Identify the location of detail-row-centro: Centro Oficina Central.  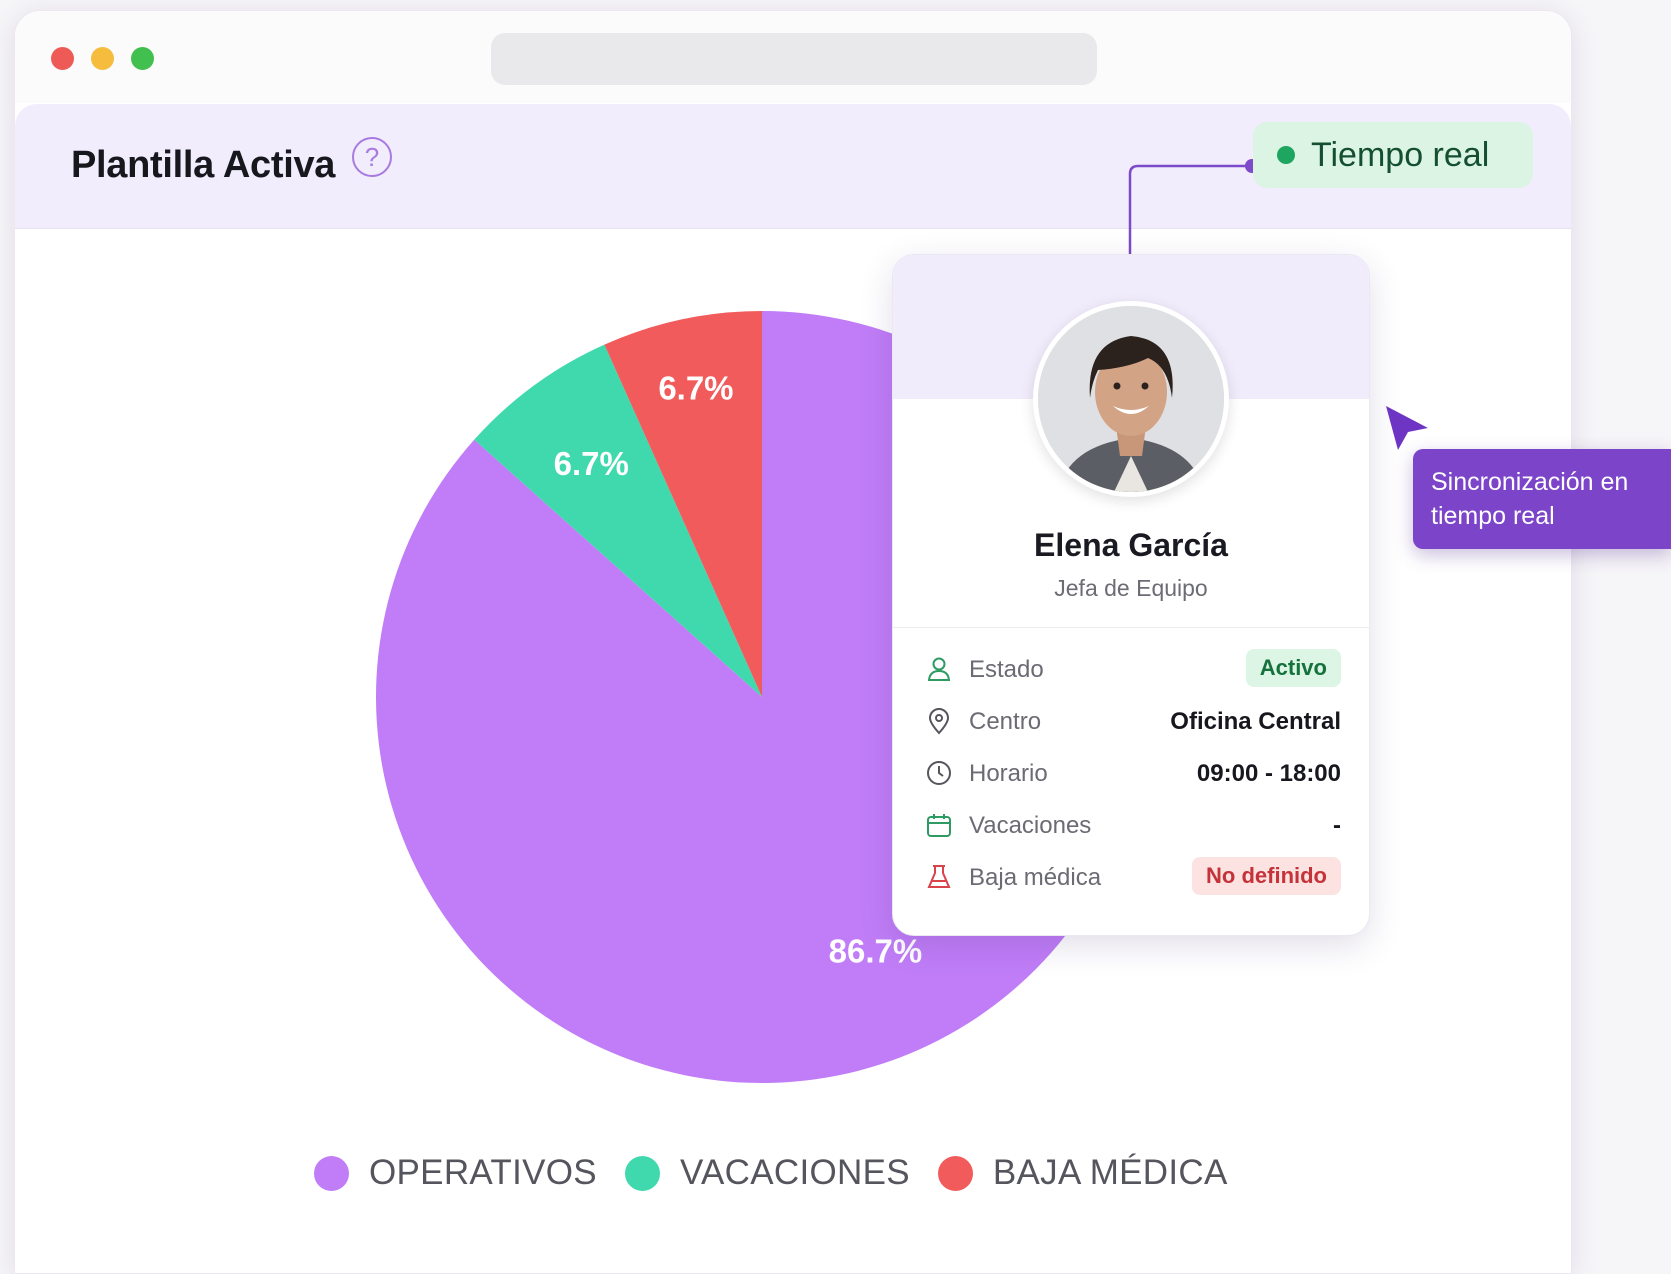
(1133, 721).